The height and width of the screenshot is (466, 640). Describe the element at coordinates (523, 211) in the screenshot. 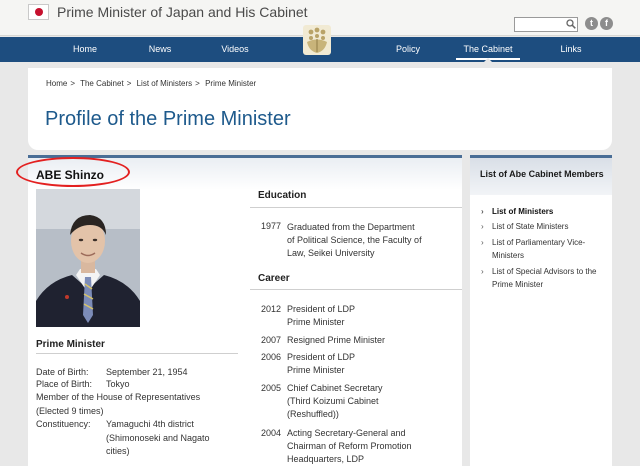

I see `sidebar-link-label: List of Ministers` at that location.